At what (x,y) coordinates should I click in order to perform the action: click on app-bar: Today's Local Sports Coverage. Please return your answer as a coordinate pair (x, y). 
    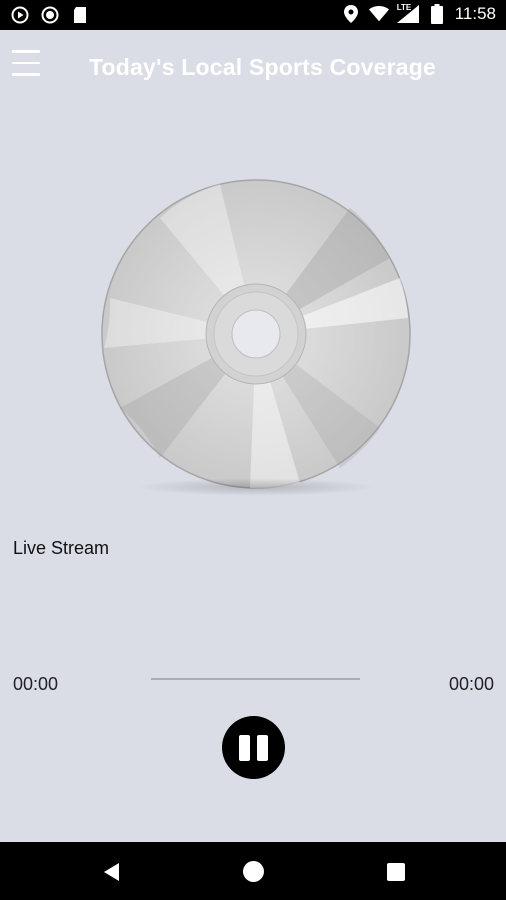
    Looking at the image, I should click on (253, 68).